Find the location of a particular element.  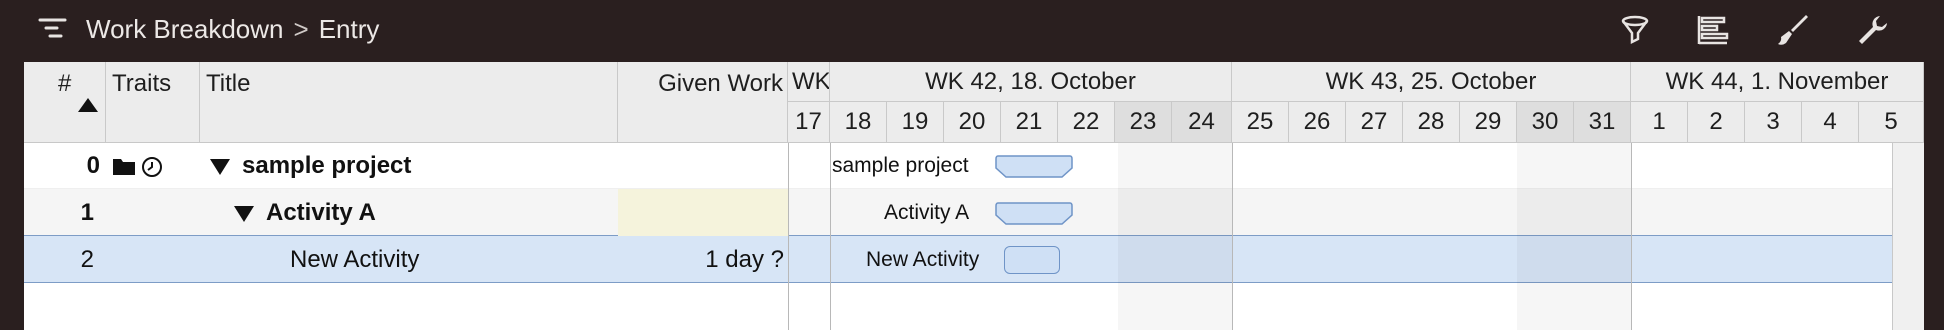

given-work-value: 1 day ? is located at coordinates (701, 259).